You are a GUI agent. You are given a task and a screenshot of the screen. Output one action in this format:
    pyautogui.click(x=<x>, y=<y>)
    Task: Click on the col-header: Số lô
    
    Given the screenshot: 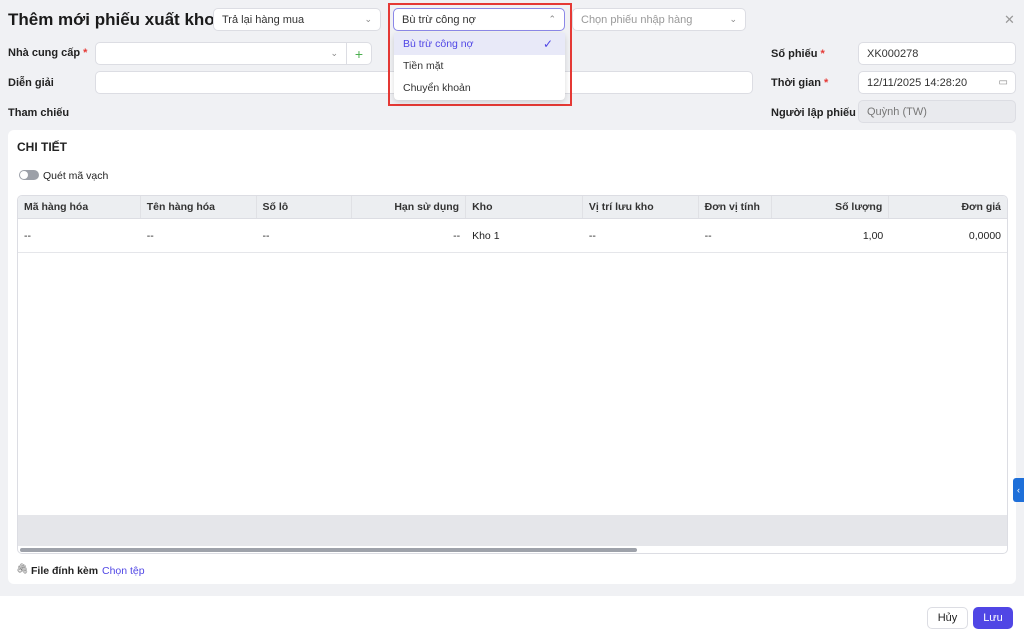 What is the action you would take?
    pyautogui.click(x=305, y=207)
    